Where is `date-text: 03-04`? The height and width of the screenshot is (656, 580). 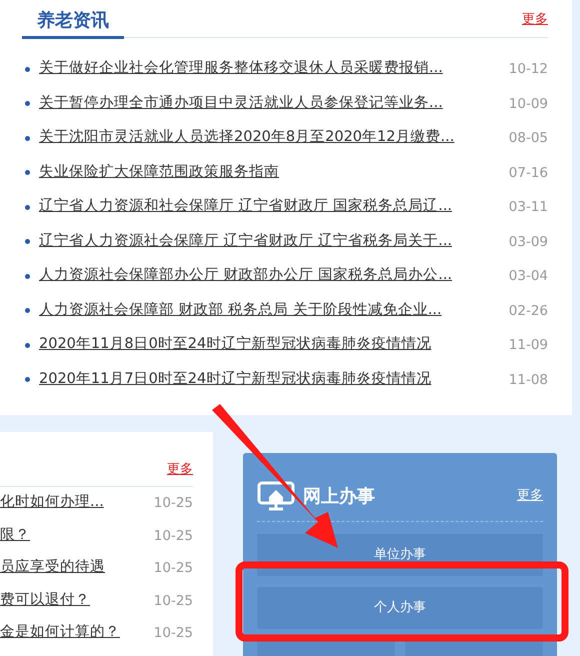 date-text: 03-04 is located at coordinates (528, 276).